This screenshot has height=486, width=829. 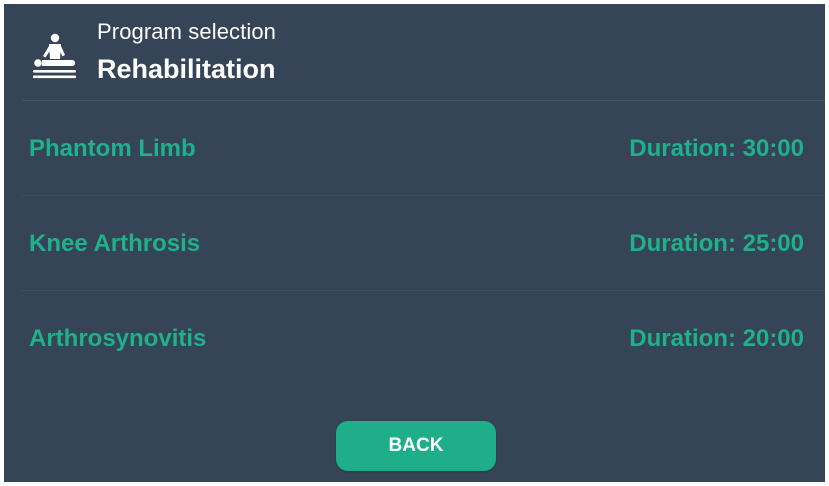 I want to click on program-name: Knee Arthrosis, so click(x=115, y=243).